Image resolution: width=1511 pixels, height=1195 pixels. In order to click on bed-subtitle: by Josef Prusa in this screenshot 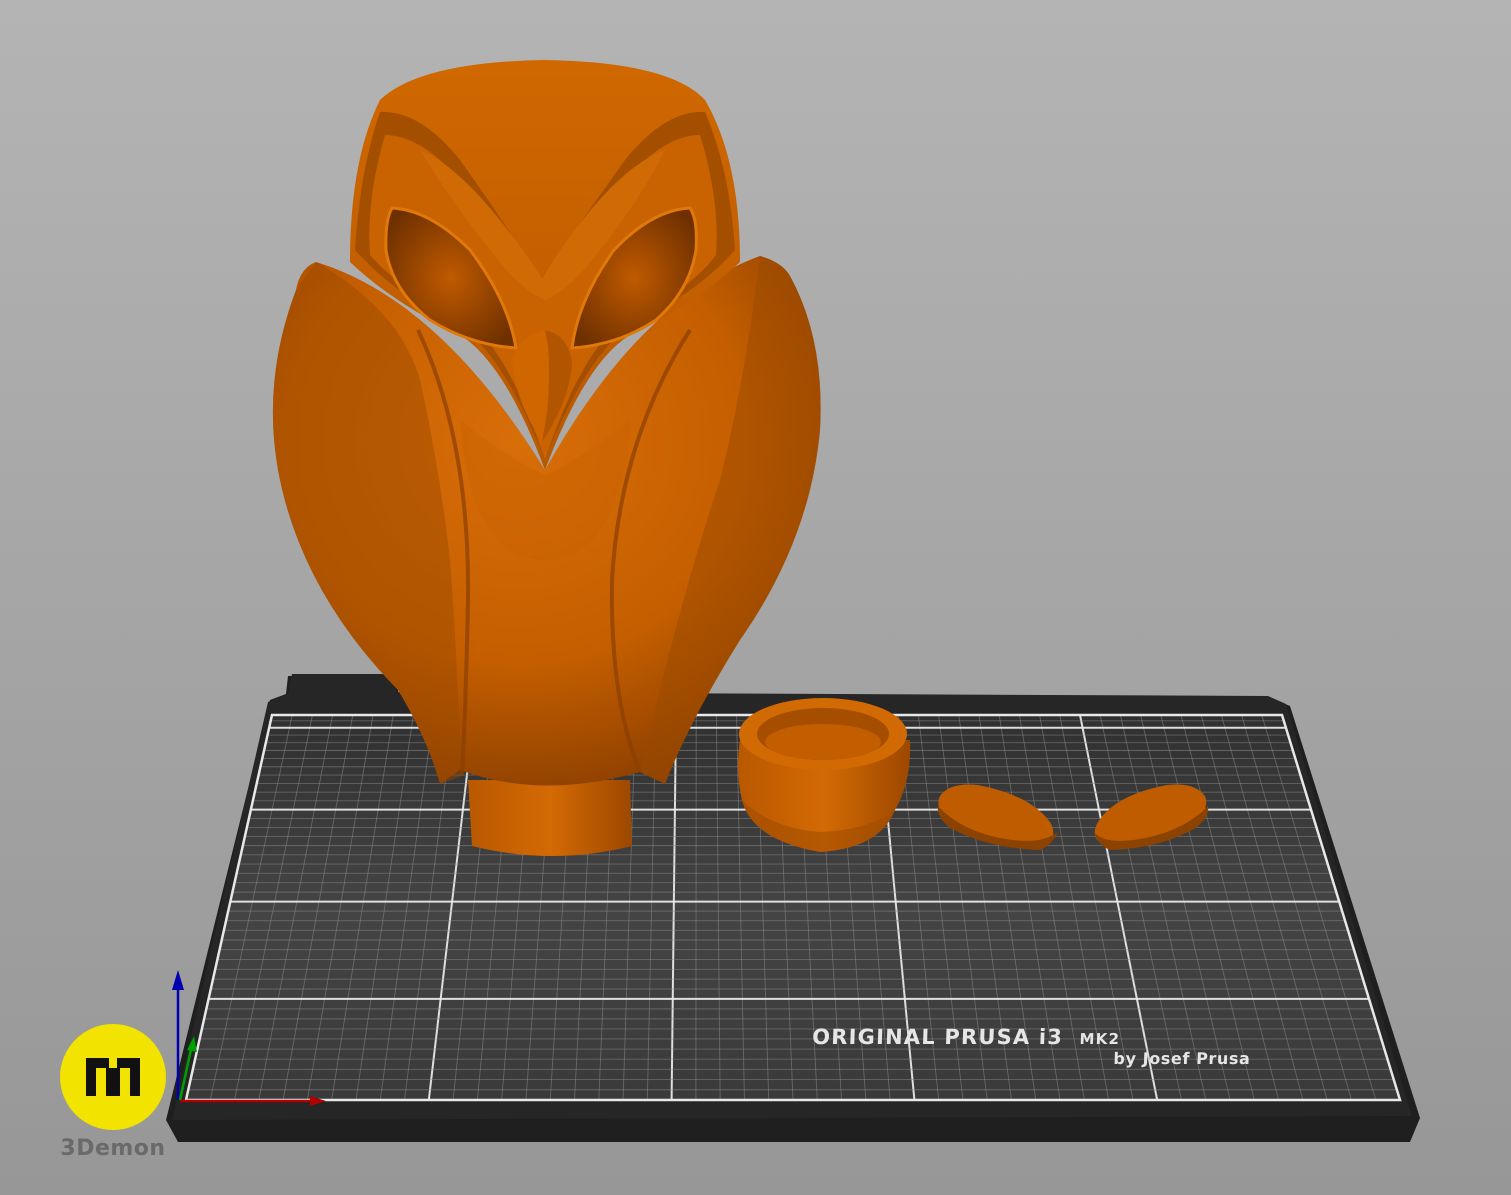, I will do `click(1182, 1058)`.